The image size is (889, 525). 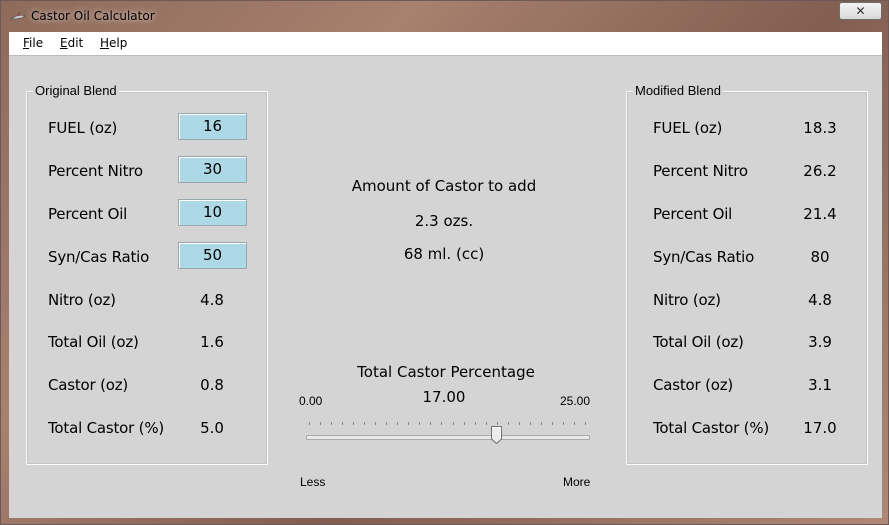 What do you see at coordinates (444, 221) in the screenshot?
I see `amount-ozs: 2.3 ozs.` at bounding box center [444, 221].